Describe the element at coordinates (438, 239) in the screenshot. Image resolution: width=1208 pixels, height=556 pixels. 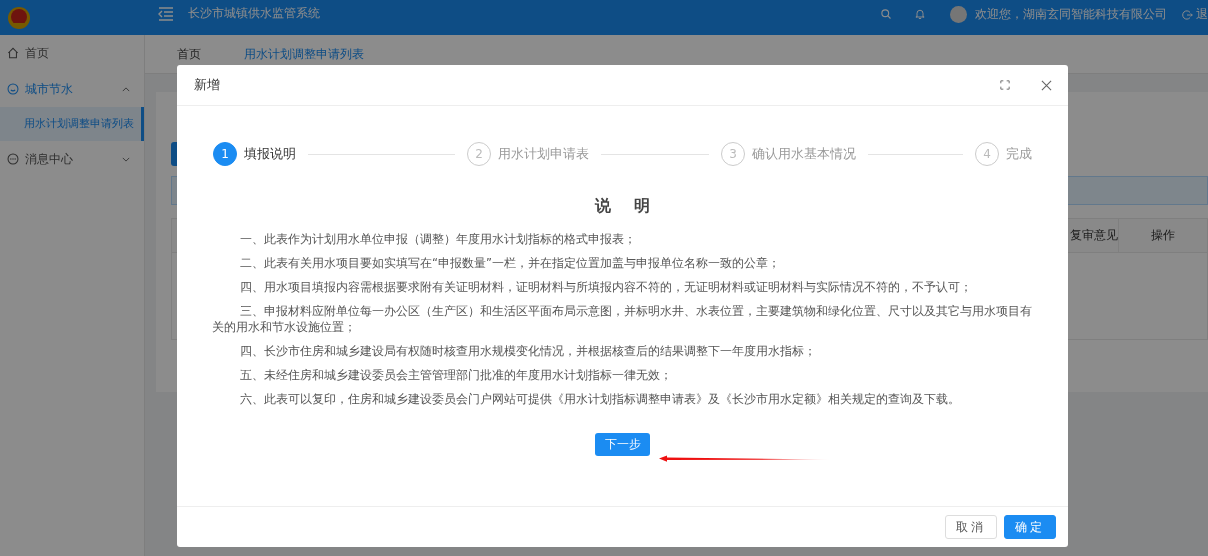
I see `instruction-paragraph: 一、此表作为计划用水单位申报（调整）年度用水计划指标的格式申报表；` at that location.